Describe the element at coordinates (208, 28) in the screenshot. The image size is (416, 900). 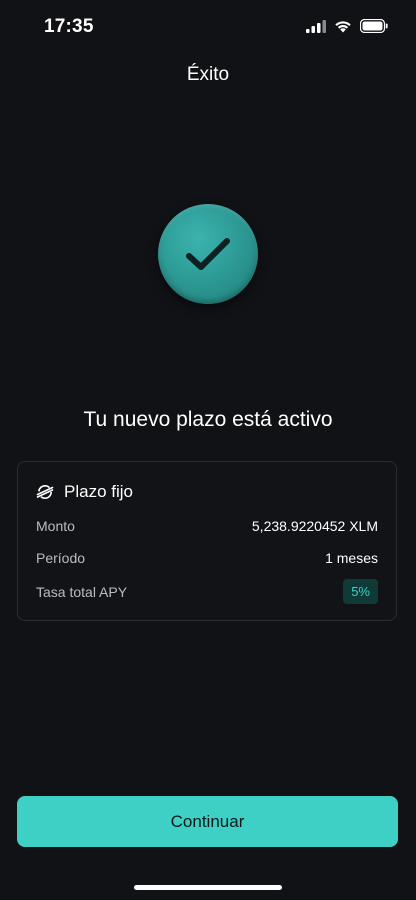
I see `status-bar: 17:35` at that location.